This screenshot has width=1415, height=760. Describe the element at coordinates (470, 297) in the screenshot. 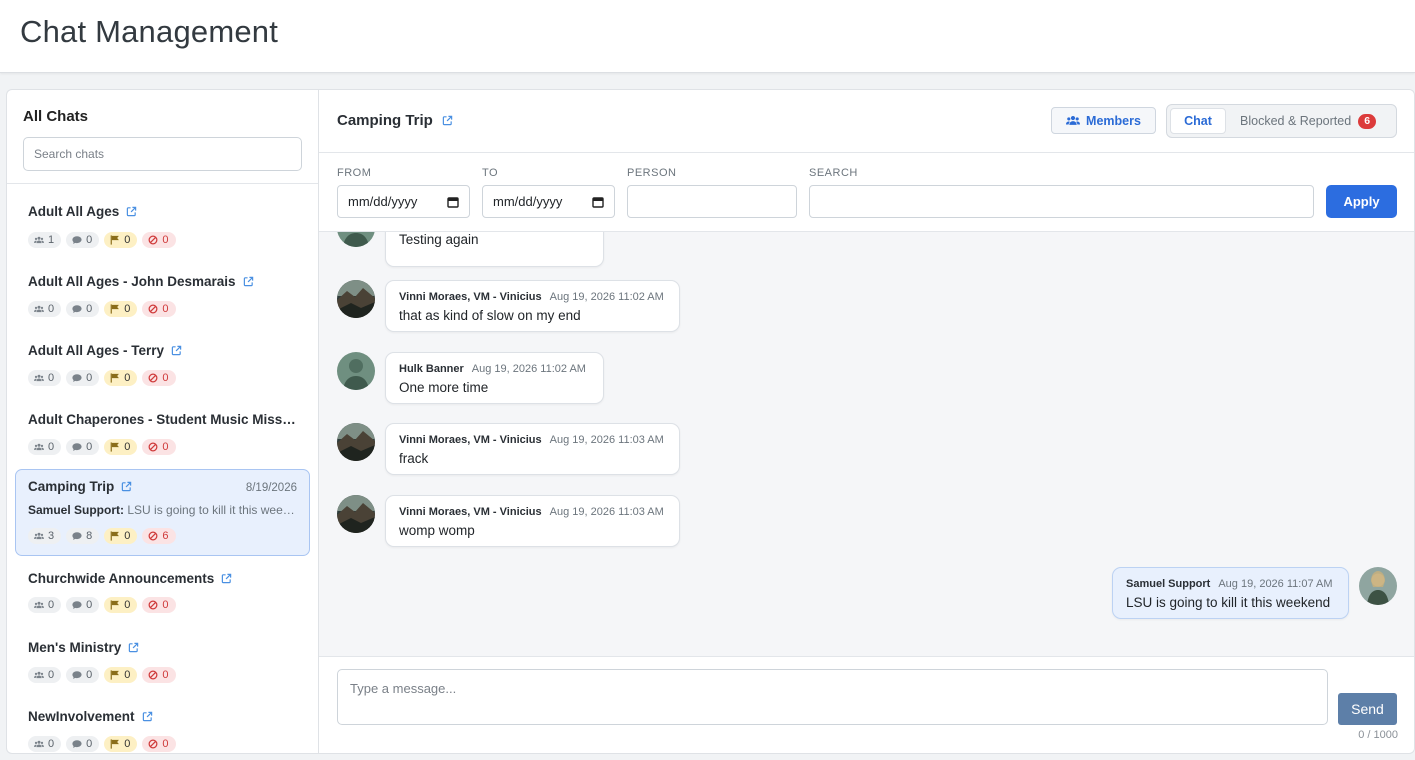

I see `message-sender: Vinni Moraes, VM - Vinicius` at that location.